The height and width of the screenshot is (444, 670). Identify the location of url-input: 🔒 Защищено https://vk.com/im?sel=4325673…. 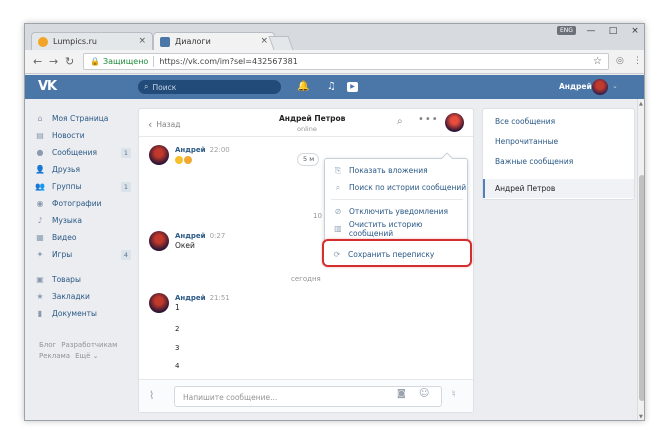
(346, 61).